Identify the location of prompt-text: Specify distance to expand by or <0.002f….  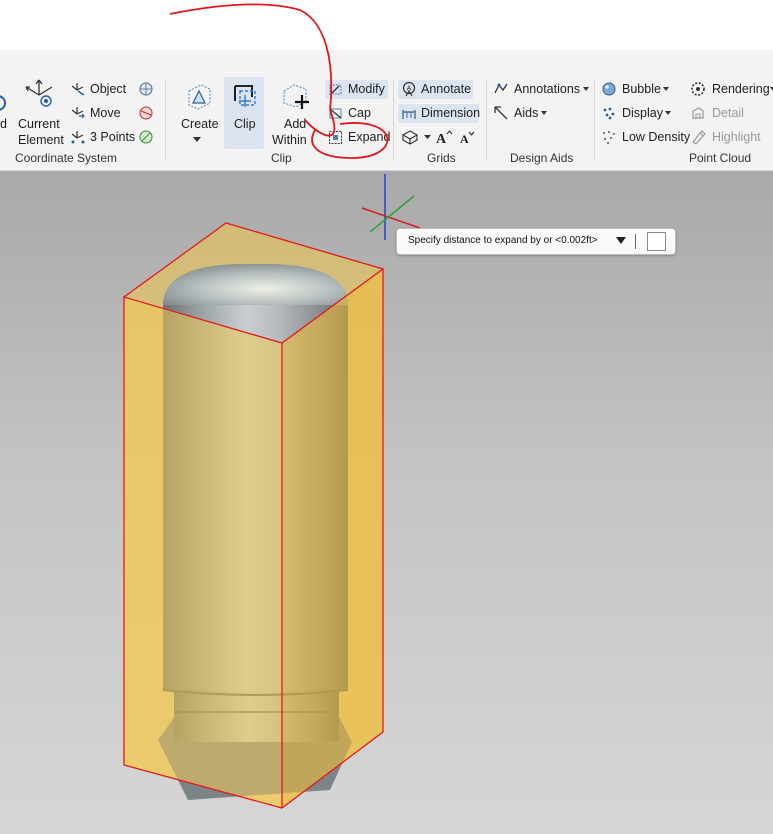
(503, 240).